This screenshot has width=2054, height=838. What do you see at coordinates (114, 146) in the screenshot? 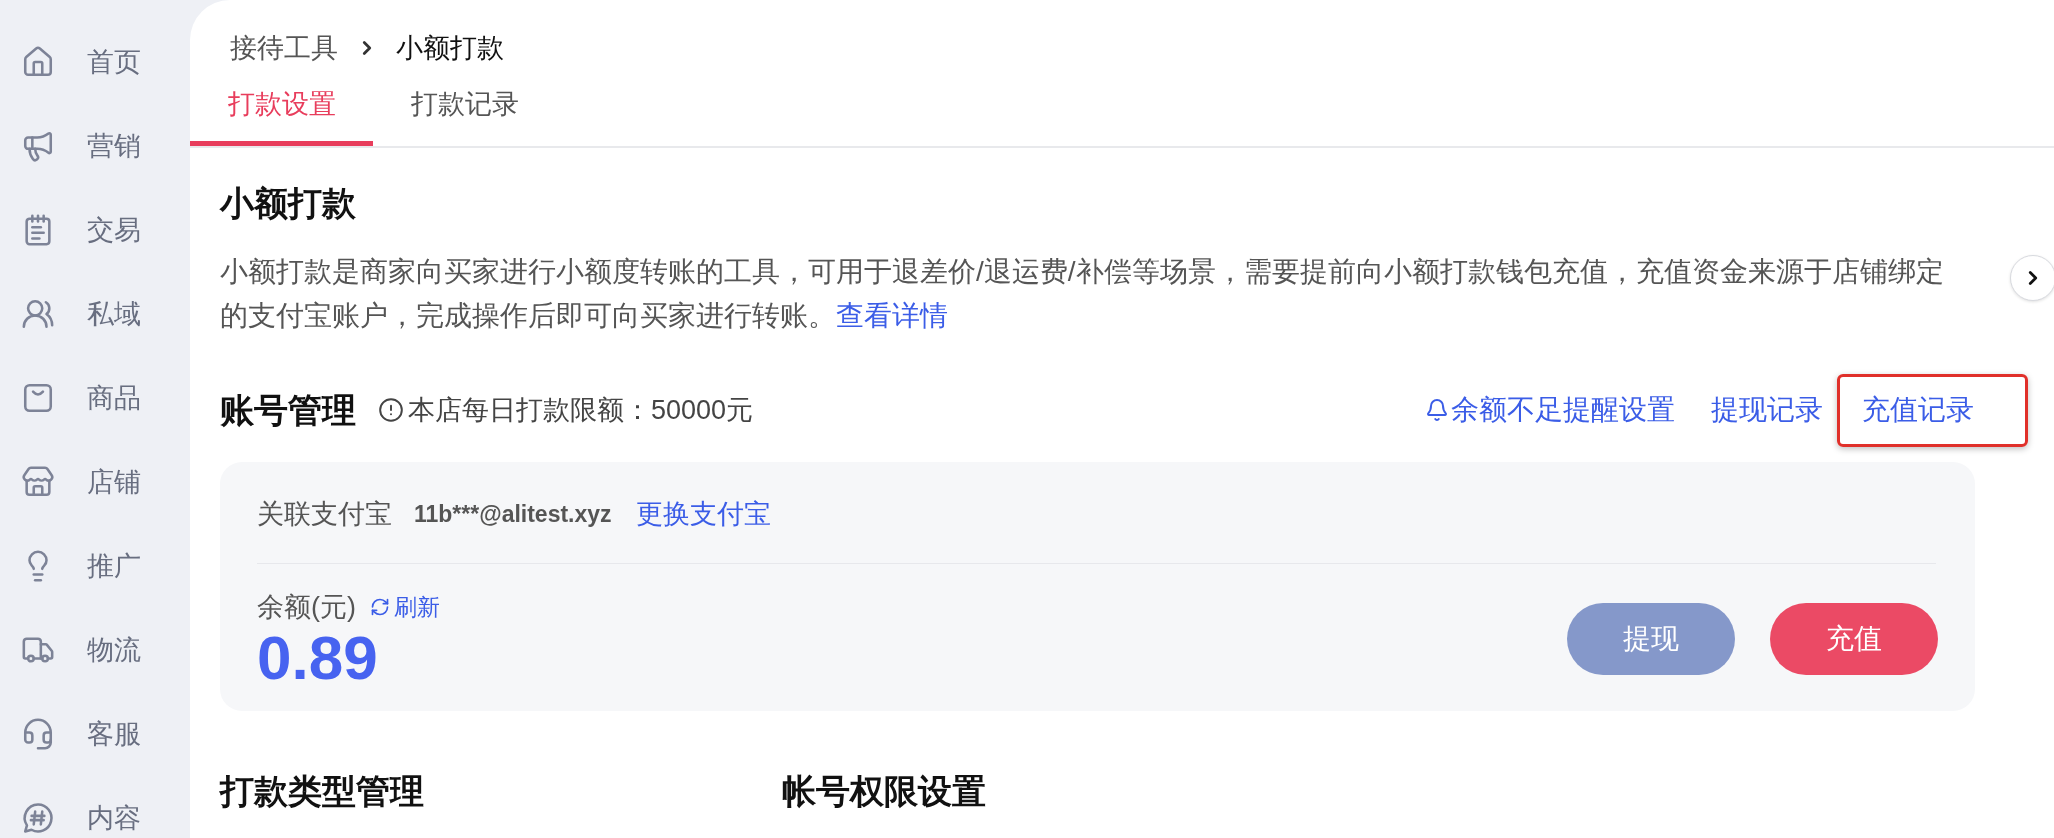
I see `sidebar-item: 营销` at bounding box center [114, 146].